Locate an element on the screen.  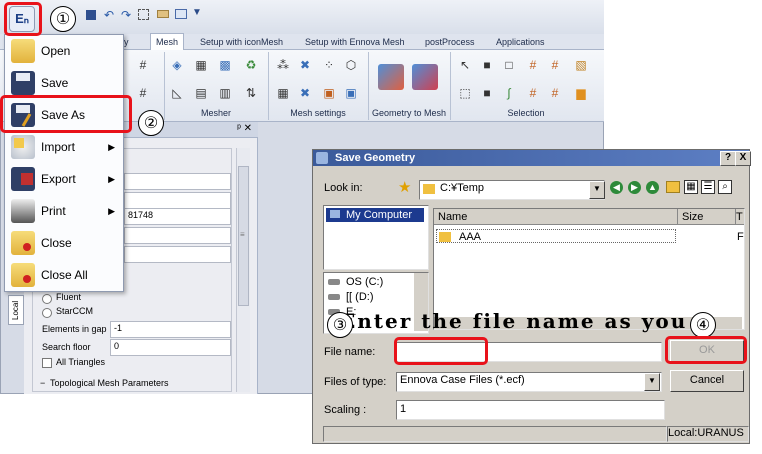
pointer-icon: ↖ is located at coordinates (465, 65).